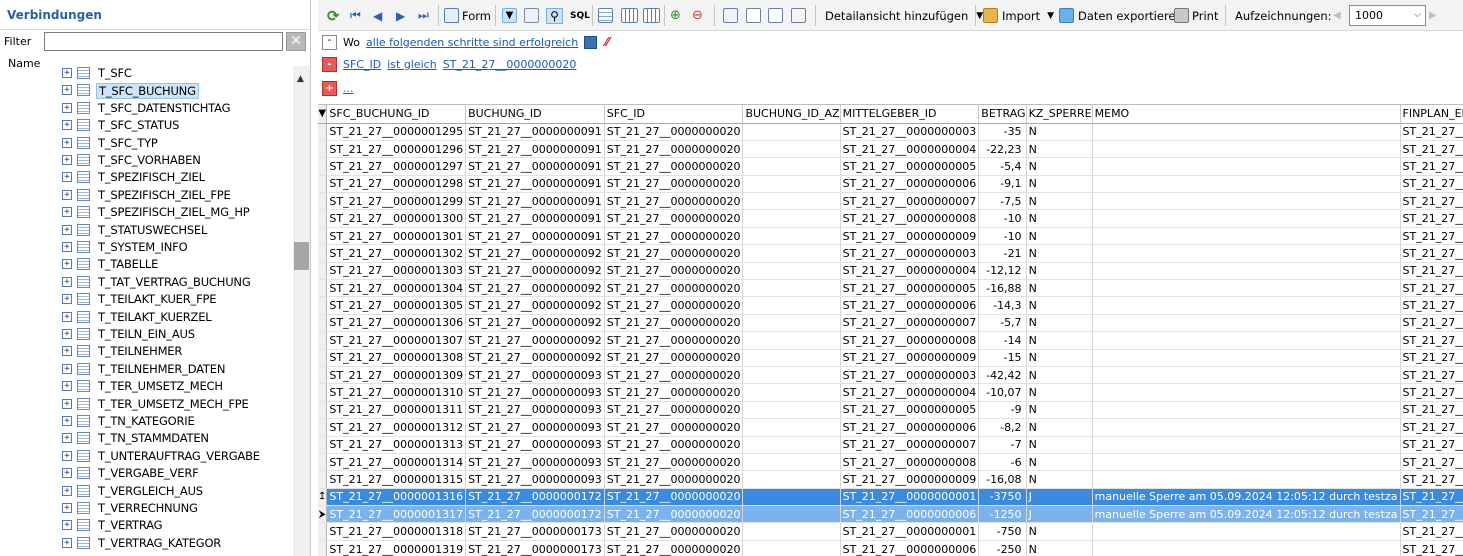 This screenshot has width=1463, height=556. I want to click on table-cell: ST_21_27__0000000003, so click(910, 375).